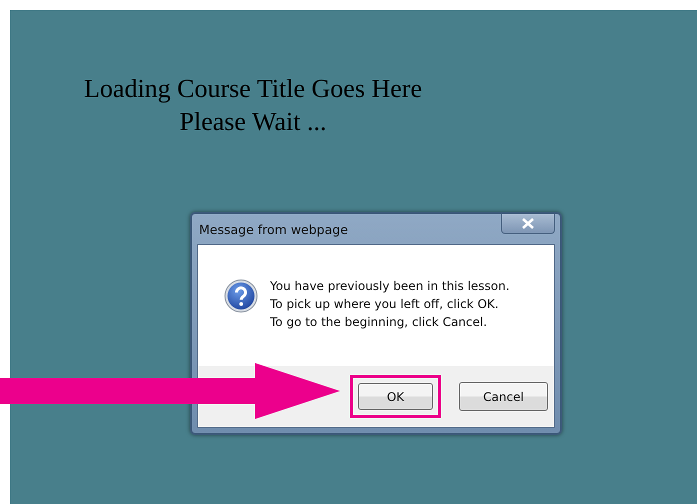 This screenshot has height=504, width=697. I want to click on message-text: To go to the beginning, click Cancel., so click(379, 322).